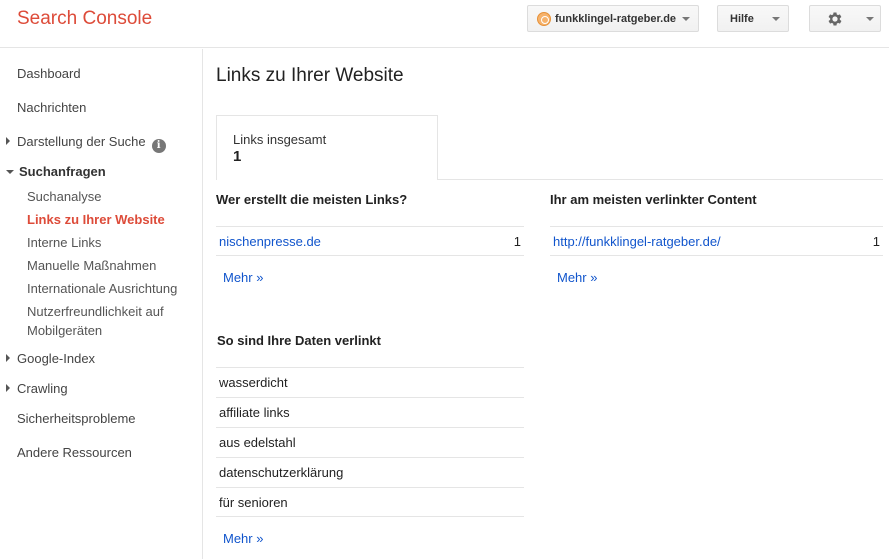 The width and height of the screenshot is (889, 559). Describe the element at coordinates (637, 241) in the screenshot. I see `linked-page-link: http://funkklingel-ratgeber.de/` at that location.